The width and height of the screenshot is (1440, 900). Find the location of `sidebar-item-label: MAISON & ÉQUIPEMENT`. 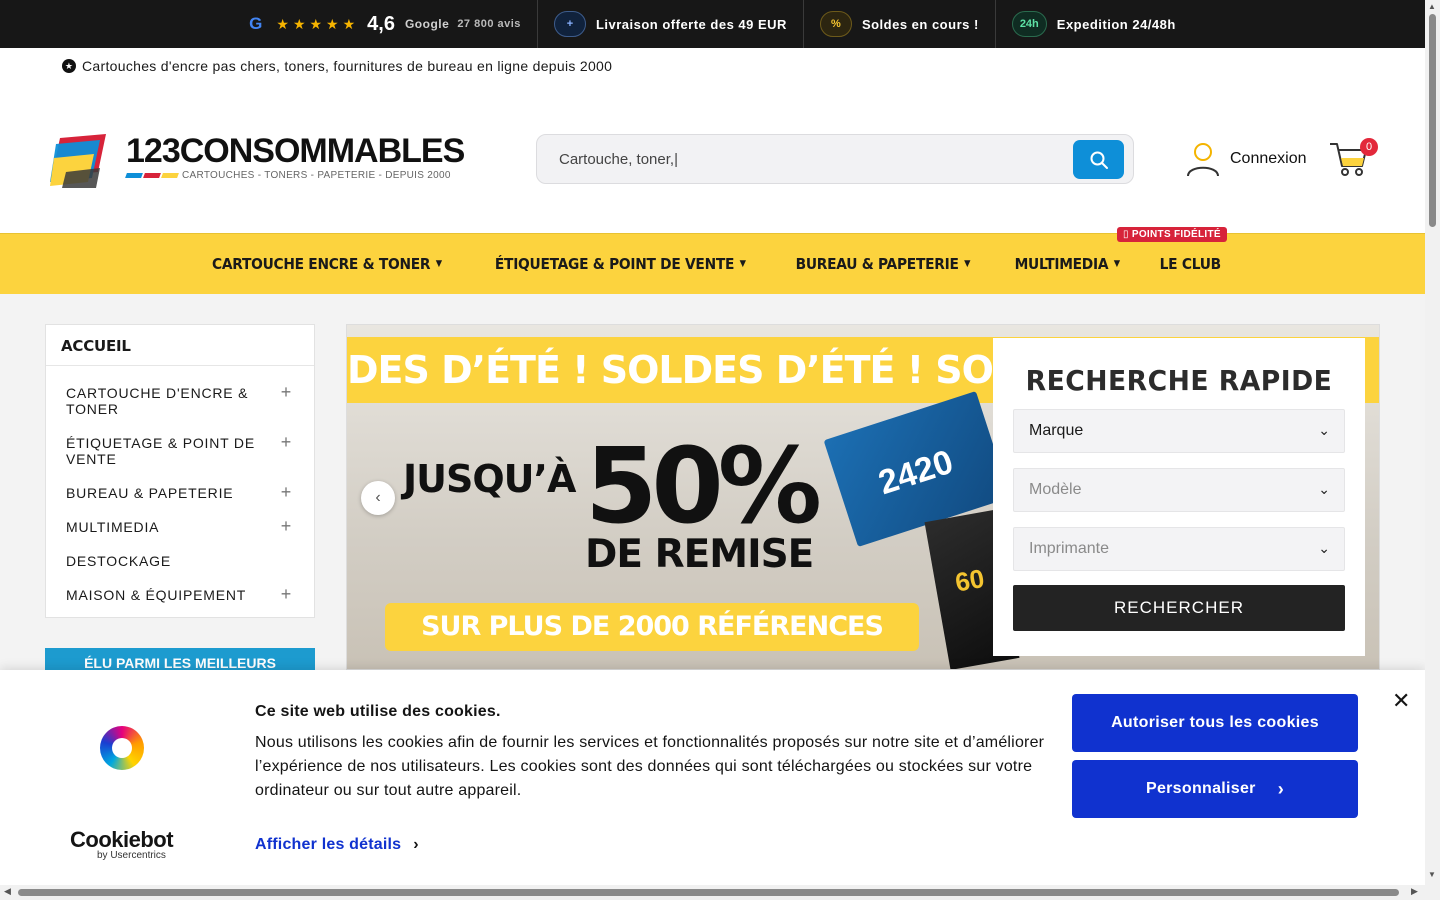

sidebar-item-label: MAISON & ÉQUIPEMENT is located at coordinates (156, 595).